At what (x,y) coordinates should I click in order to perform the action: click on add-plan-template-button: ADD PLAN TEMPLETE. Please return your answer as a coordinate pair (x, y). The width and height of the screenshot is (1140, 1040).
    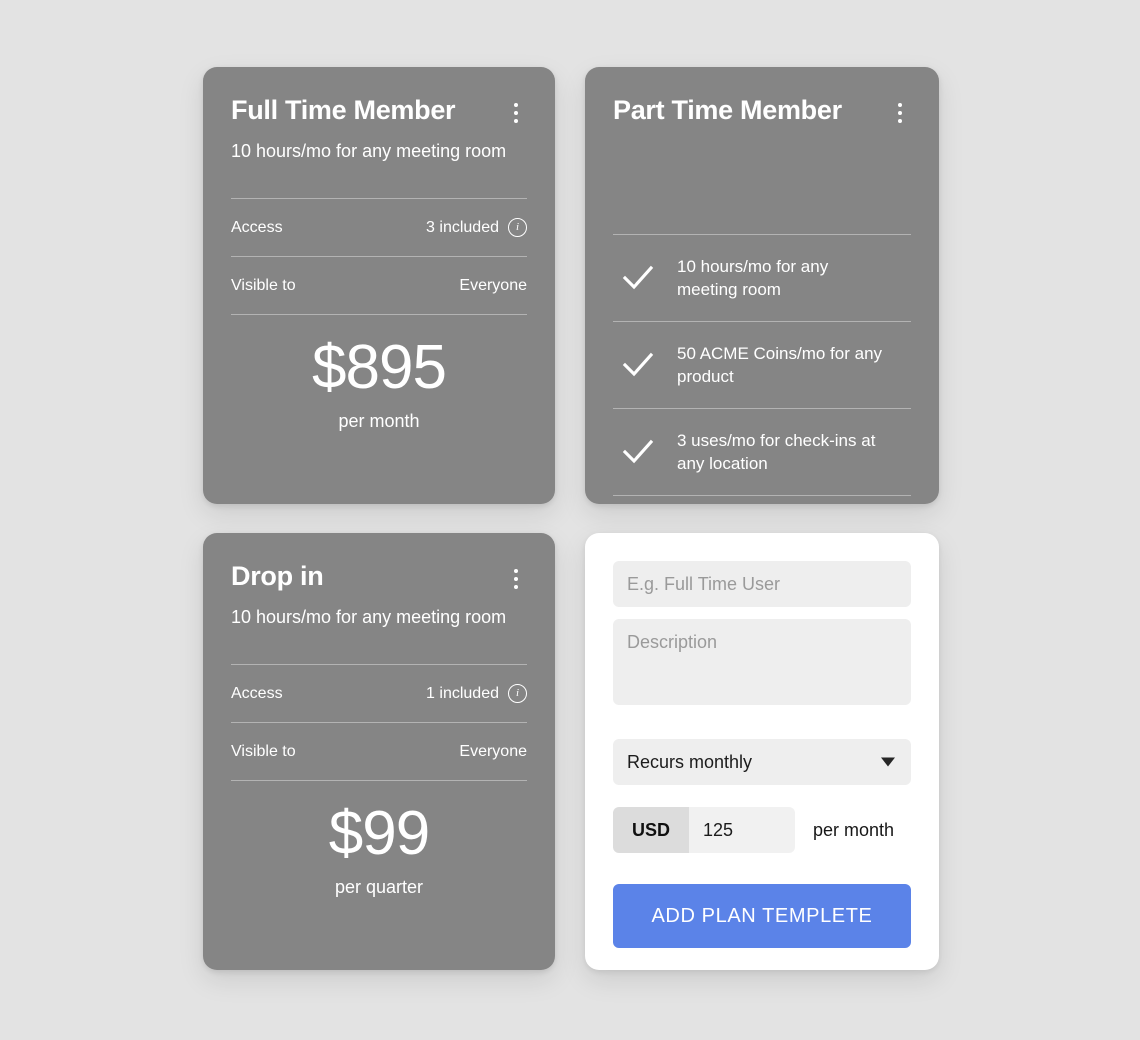
    Looking at the image, I should click on (762, 916).